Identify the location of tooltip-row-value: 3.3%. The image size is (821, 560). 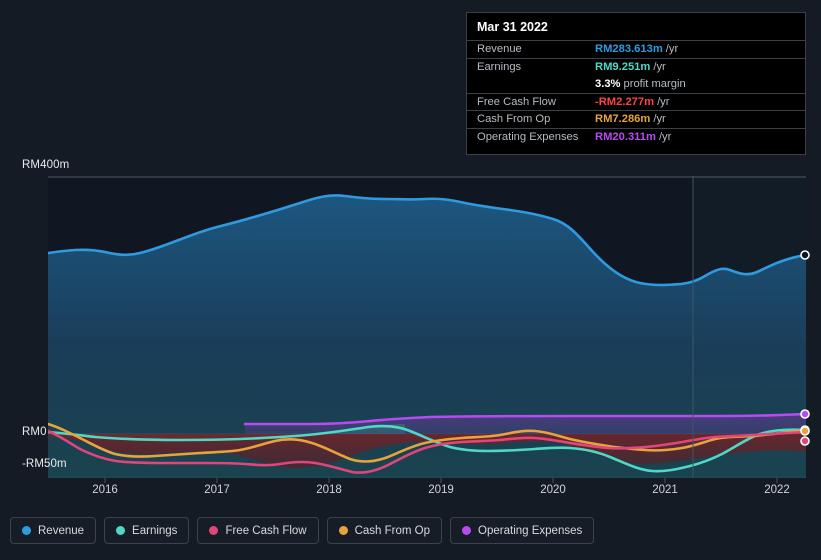
(608, 83).